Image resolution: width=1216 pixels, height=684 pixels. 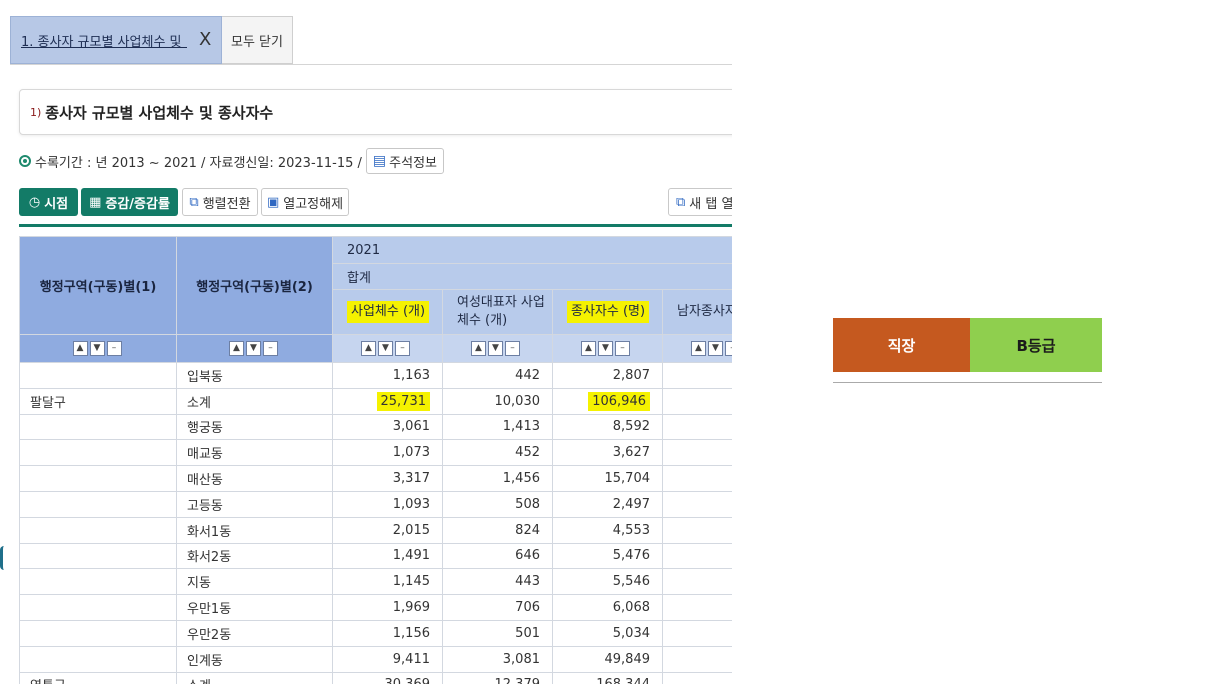 I want to click on change-rate-label: 증감/증감률, so click(x=137, y=204).